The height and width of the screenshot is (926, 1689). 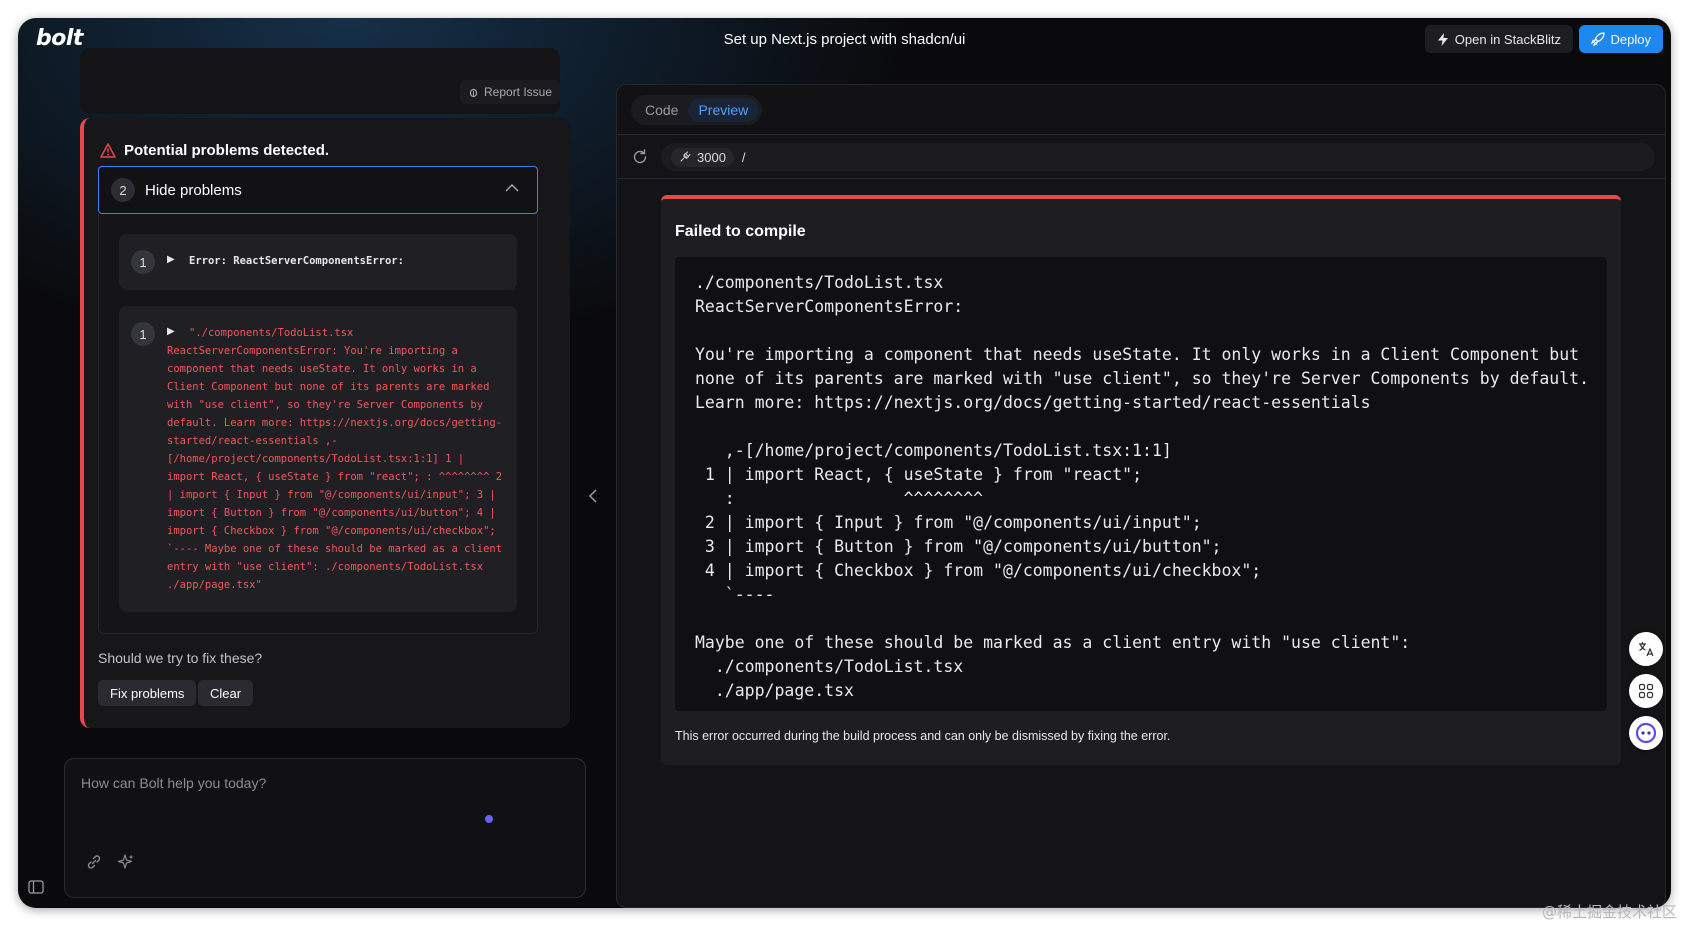 I want to click on fix-problems-button: Fix problems, so click(x=147, y=693).